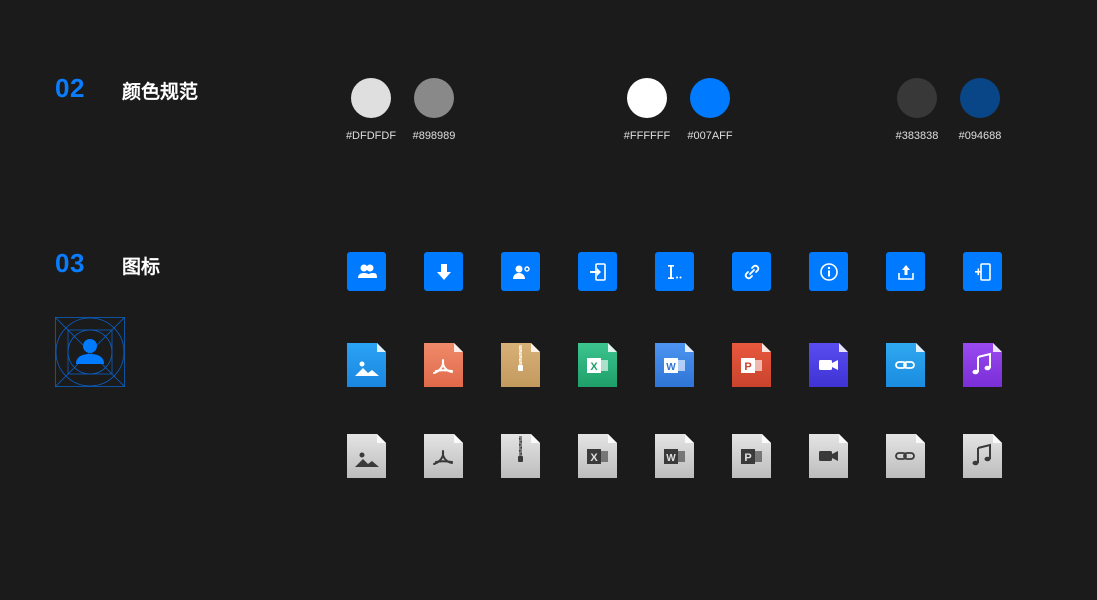  Describe the element at coordinates (647, 98) in the screenshot. I see `swatch-ffffff` at that location.